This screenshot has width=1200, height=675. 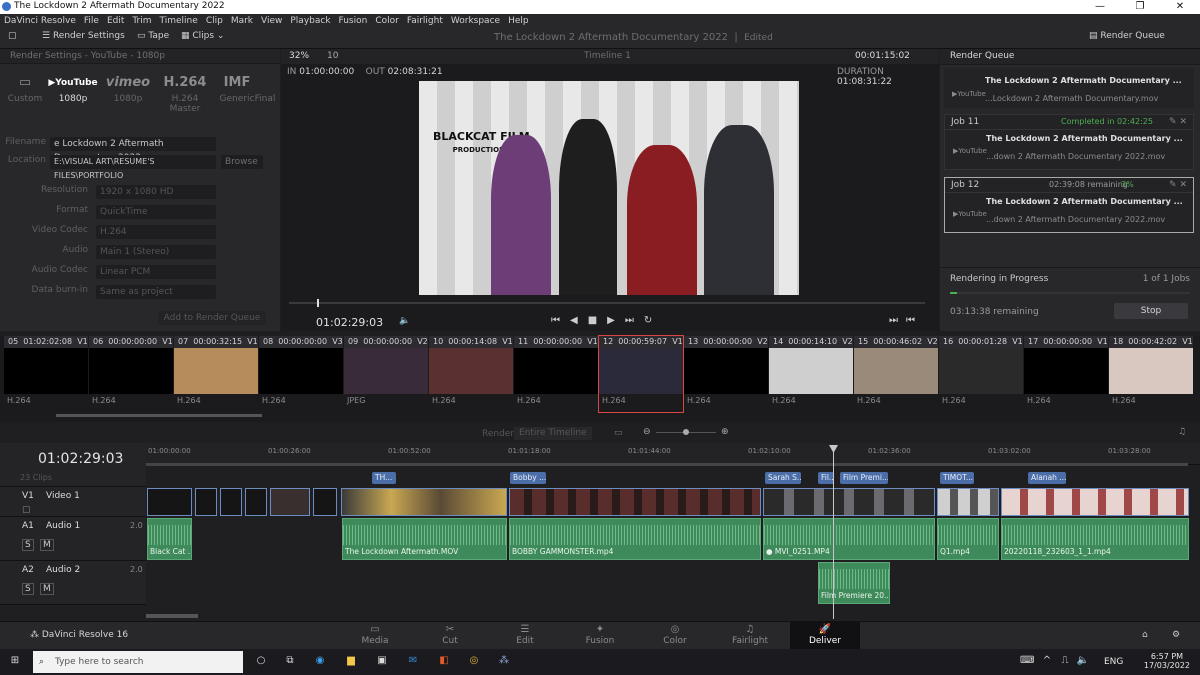 I want to click on volume-tray-icon: 🔈, so click(x=1083, y=662).